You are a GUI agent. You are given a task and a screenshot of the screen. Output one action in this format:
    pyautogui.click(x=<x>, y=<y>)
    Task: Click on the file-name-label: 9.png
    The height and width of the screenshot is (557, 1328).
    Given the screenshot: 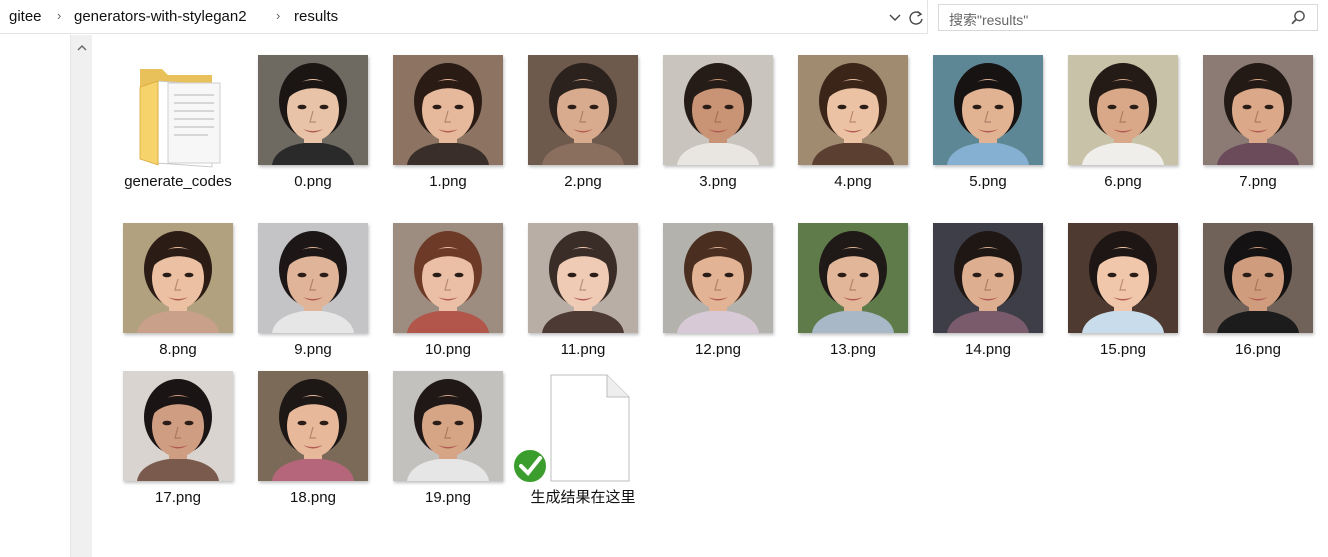 What is the action you would take?
    pyautogui.click(x=313, y=349)
    